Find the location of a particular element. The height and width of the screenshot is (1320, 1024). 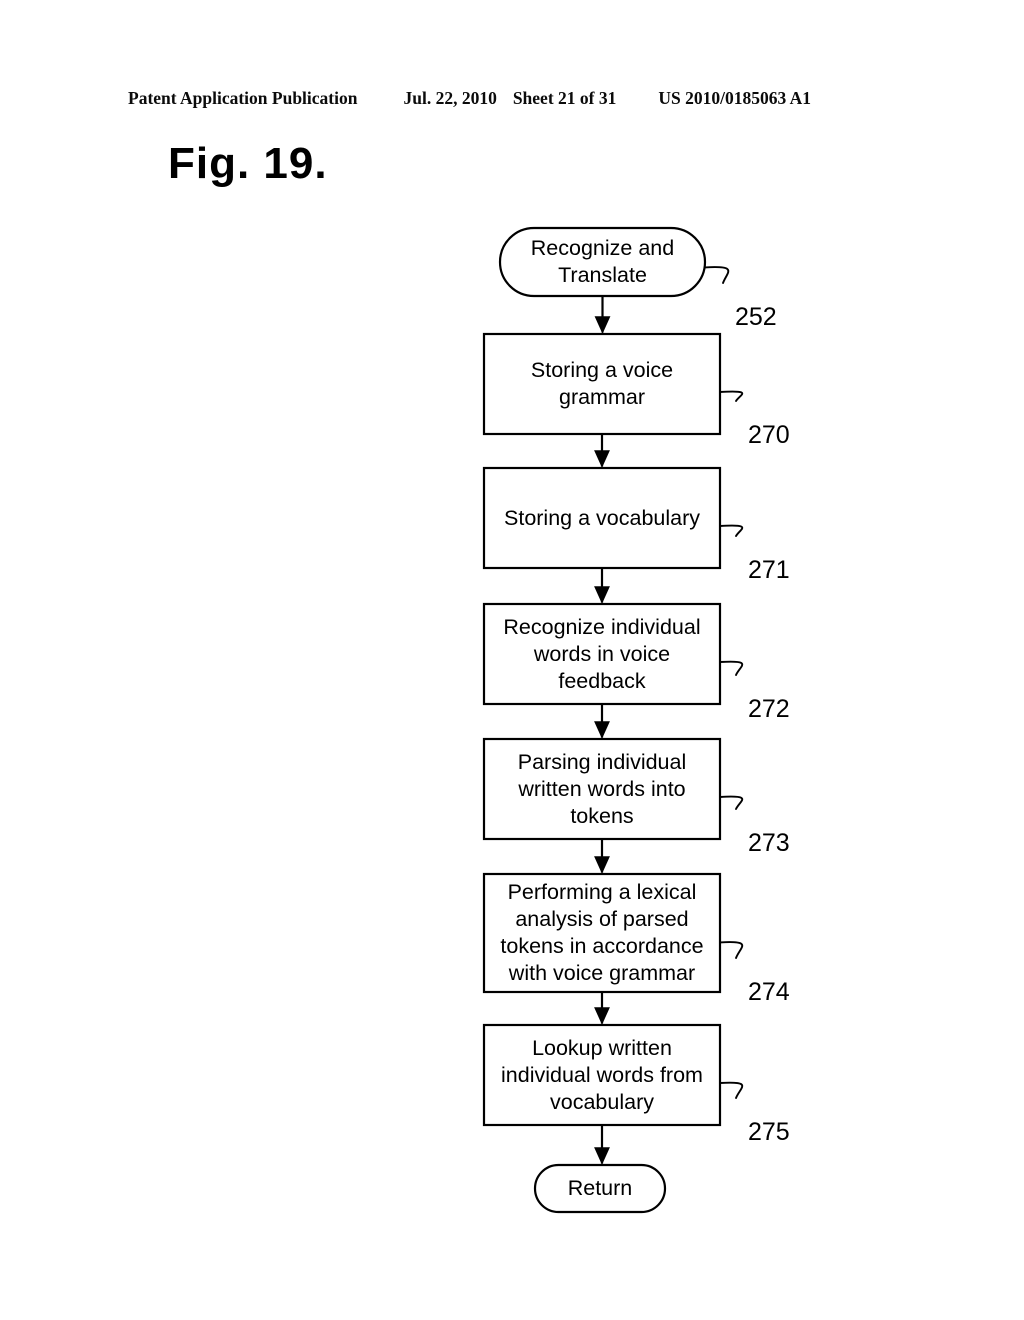

reference-number-275: 275 is located at coordinates (769, 1132).